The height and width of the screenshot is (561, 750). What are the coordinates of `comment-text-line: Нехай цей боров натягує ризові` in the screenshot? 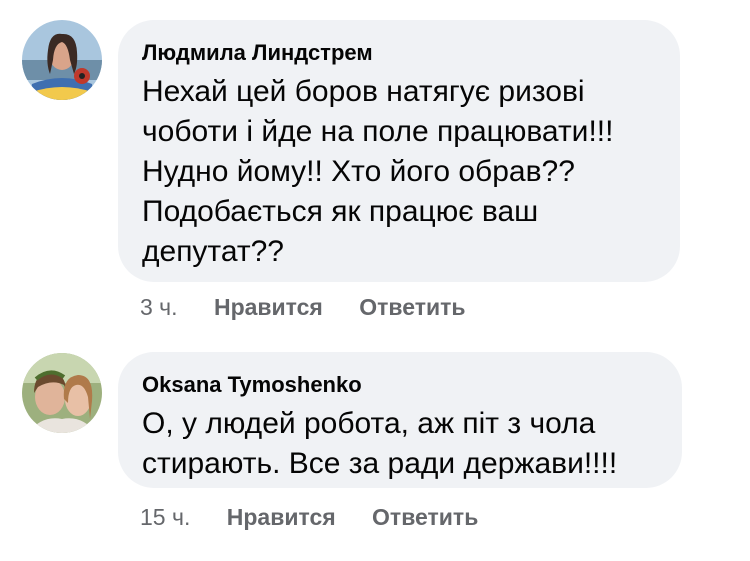 It's located at (363, 91).